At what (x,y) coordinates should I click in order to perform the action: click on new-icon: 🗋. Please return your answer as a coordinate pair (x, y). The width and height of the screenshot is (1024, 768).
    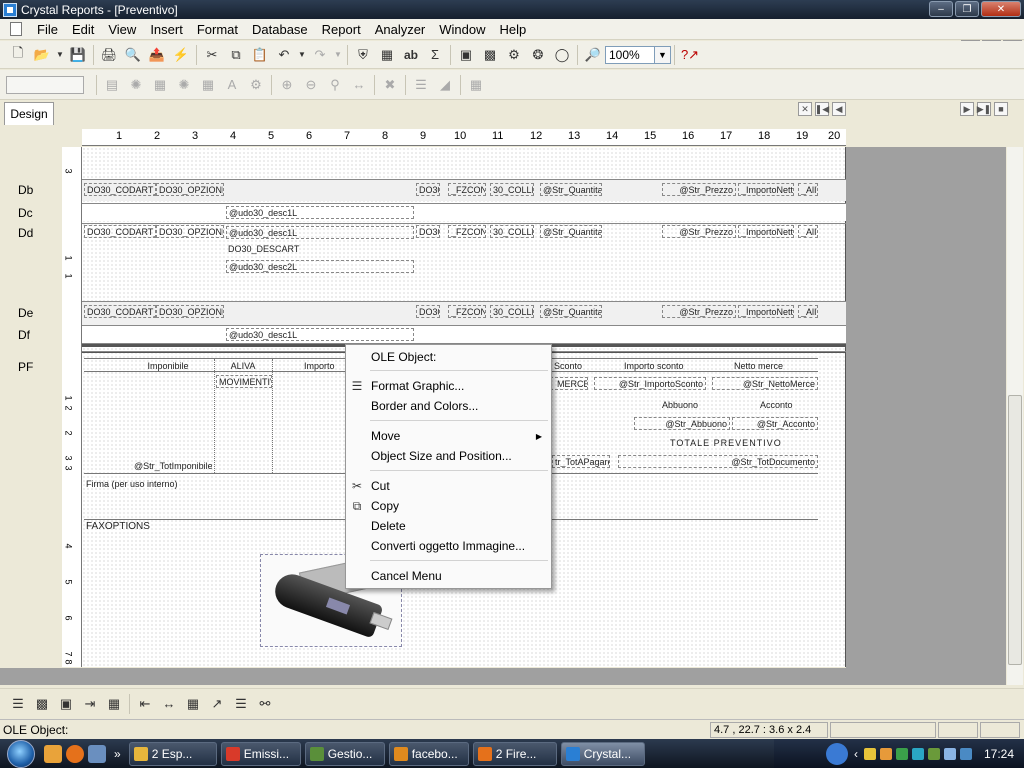
    Looking at the image, I should click on (18, 55).